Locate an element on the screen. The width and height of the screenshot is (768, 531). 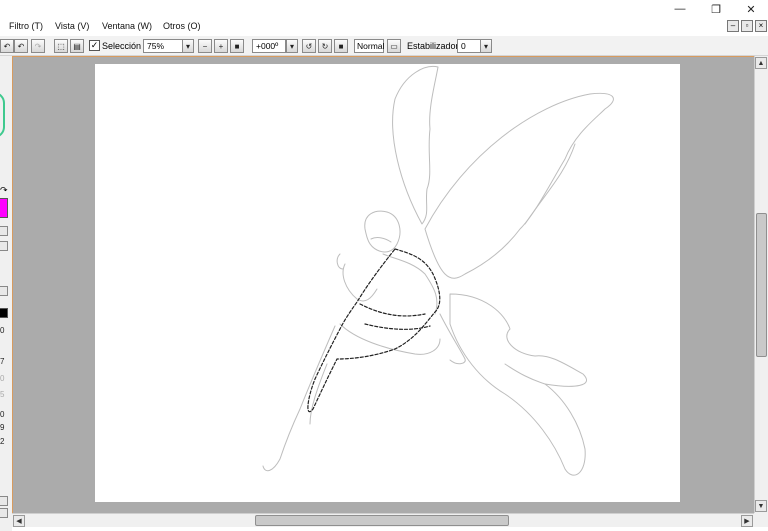
zoom-in-button: + is located at coordinates (221, 46).